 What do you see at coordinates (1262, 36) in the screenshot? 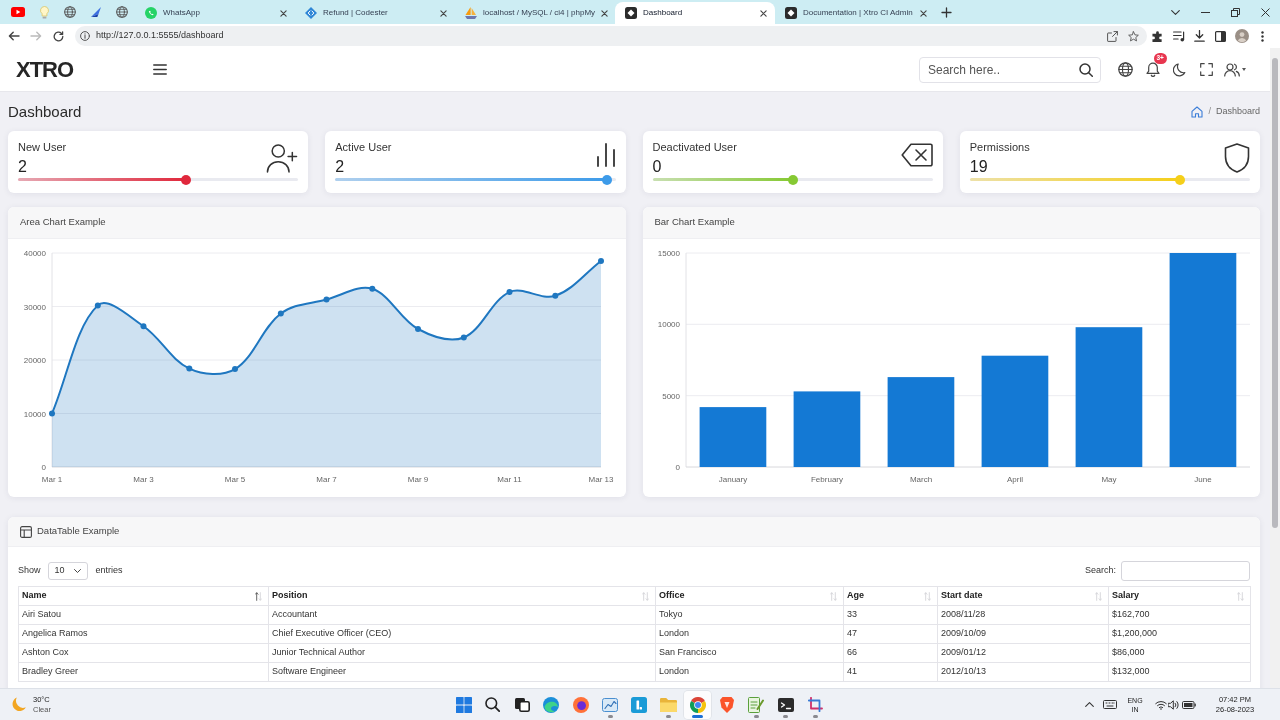
I see `more-icon` at bounding box center [1262, 36].